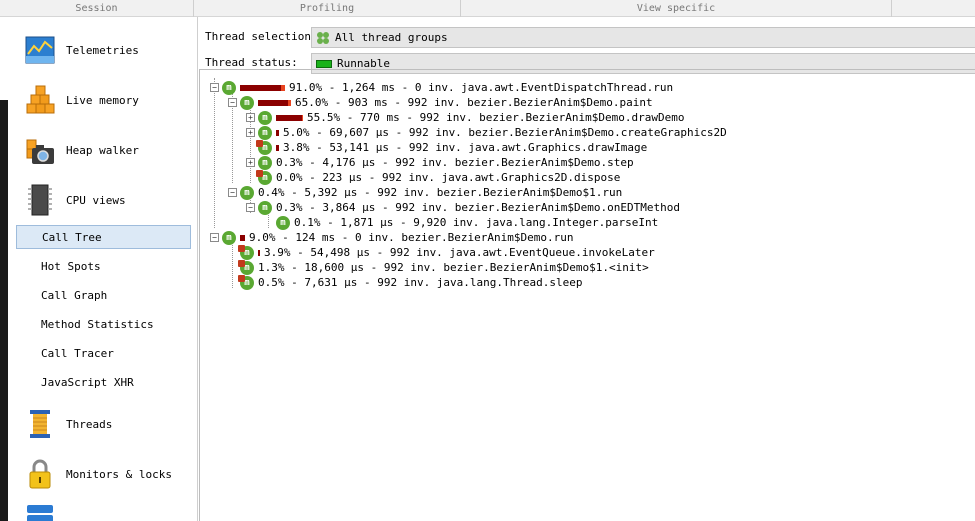  Describe the element at coordinates (103, 383) in the screenshot. I see `cpu-subitem-javascript-xhr: JavaScript XHR` at that location.